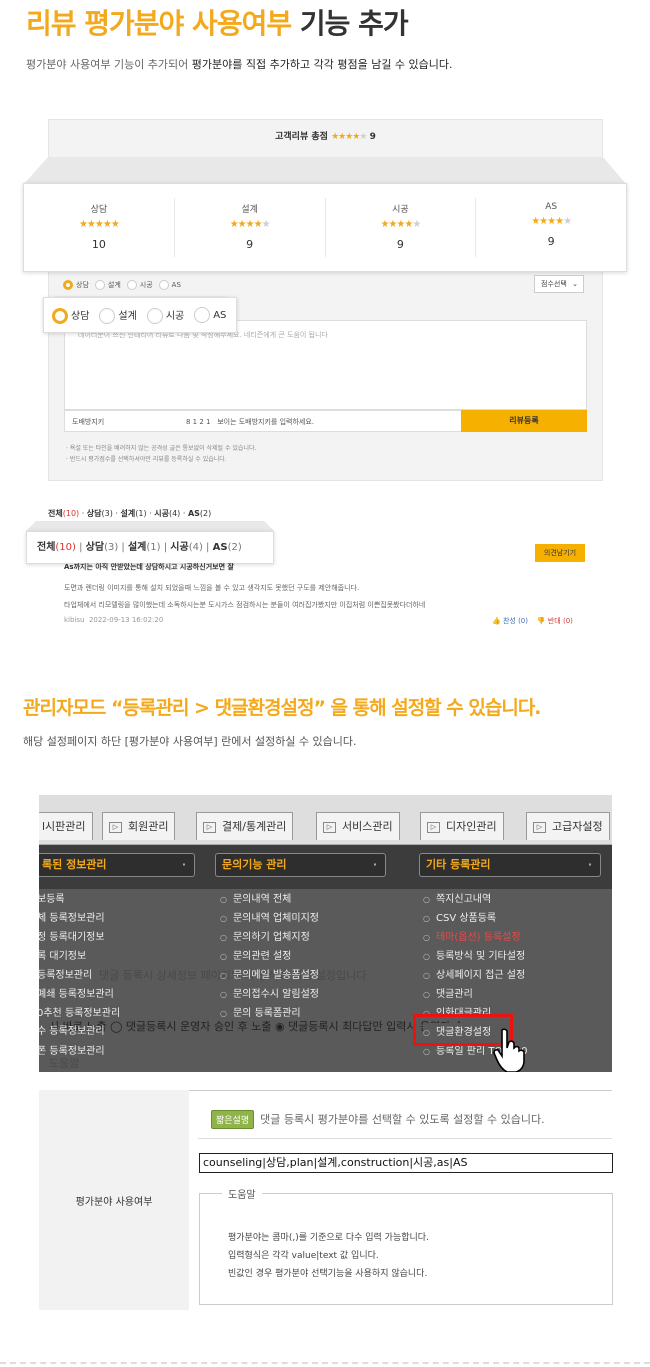 This screenshot has height=1367, width=650. What do you see at coordinates (233, 1119) in the screenshot?
I see `short-desc-badge: 짧은설명` at bounding box center [233, 1119].